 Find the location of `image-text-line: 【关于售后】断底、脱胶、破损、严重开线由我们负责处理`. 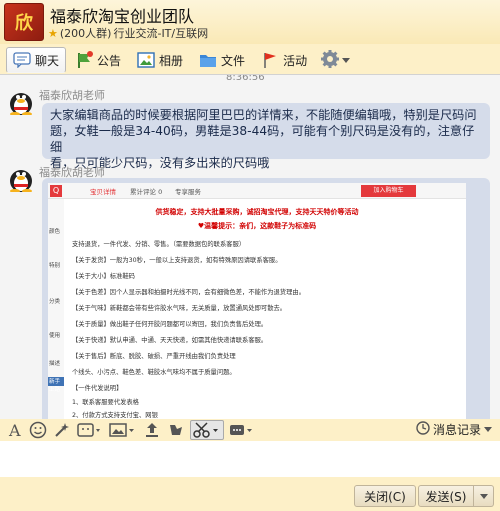

image-text-line: 【关于售后】断底、脱胶、破损、严重开线由我们负责处理 is located at coordinates (154, 356).